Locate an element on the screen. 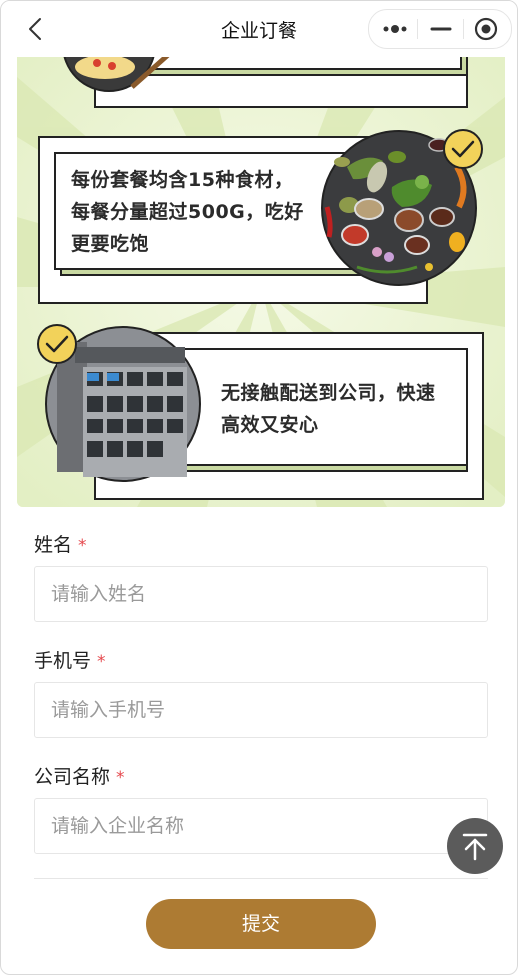  more-dots-icon is located at coordinates (395, 29).